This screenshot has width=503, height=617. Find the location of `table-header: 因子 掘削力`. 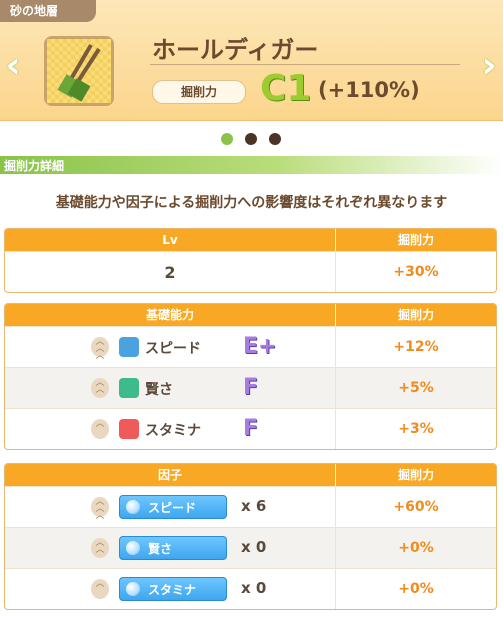

table-header: 因子 掘削力 is located at coordinates (250, 475).